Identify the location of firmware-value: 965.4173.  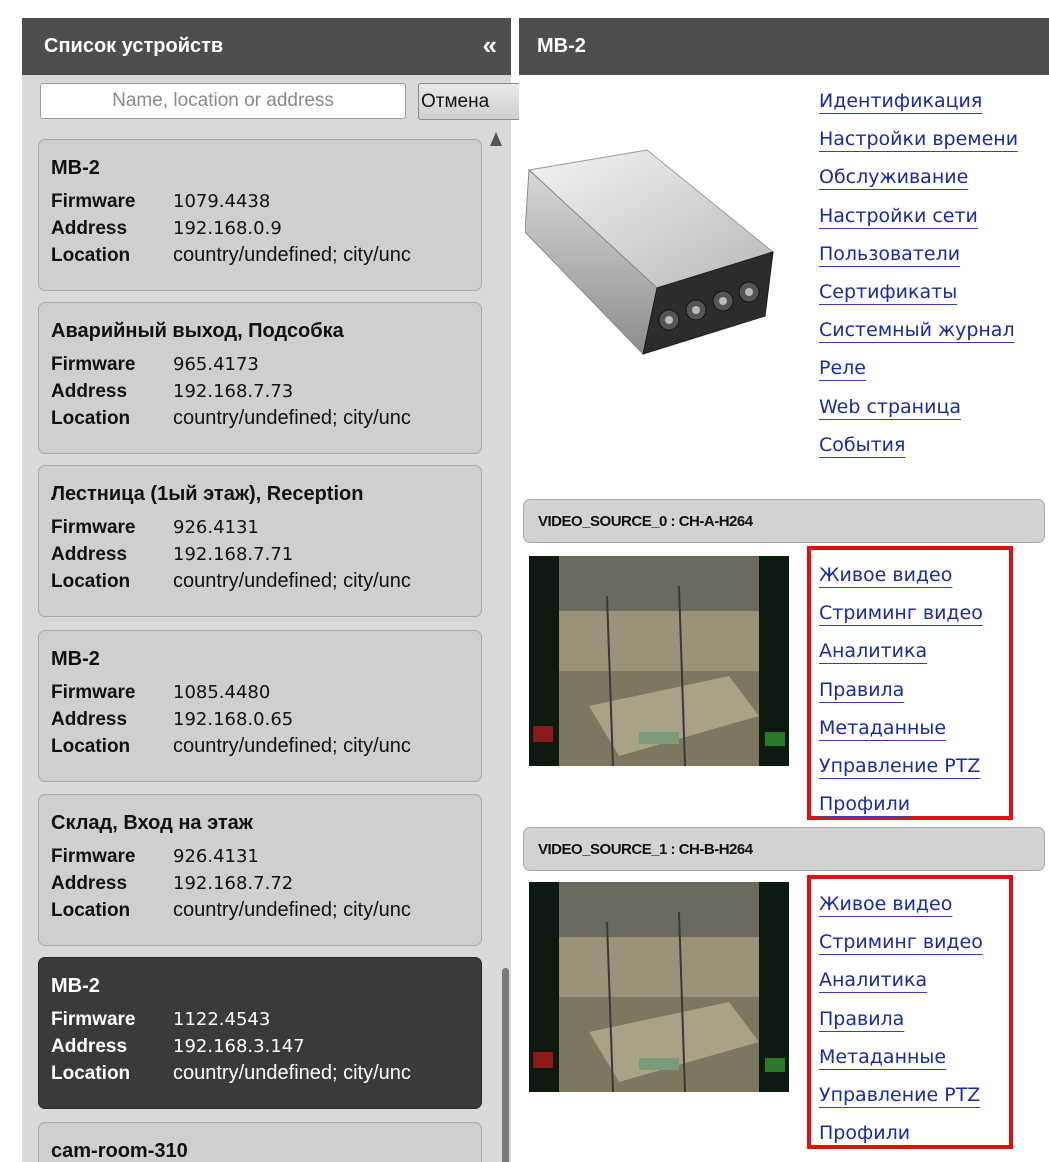
(216, 364).